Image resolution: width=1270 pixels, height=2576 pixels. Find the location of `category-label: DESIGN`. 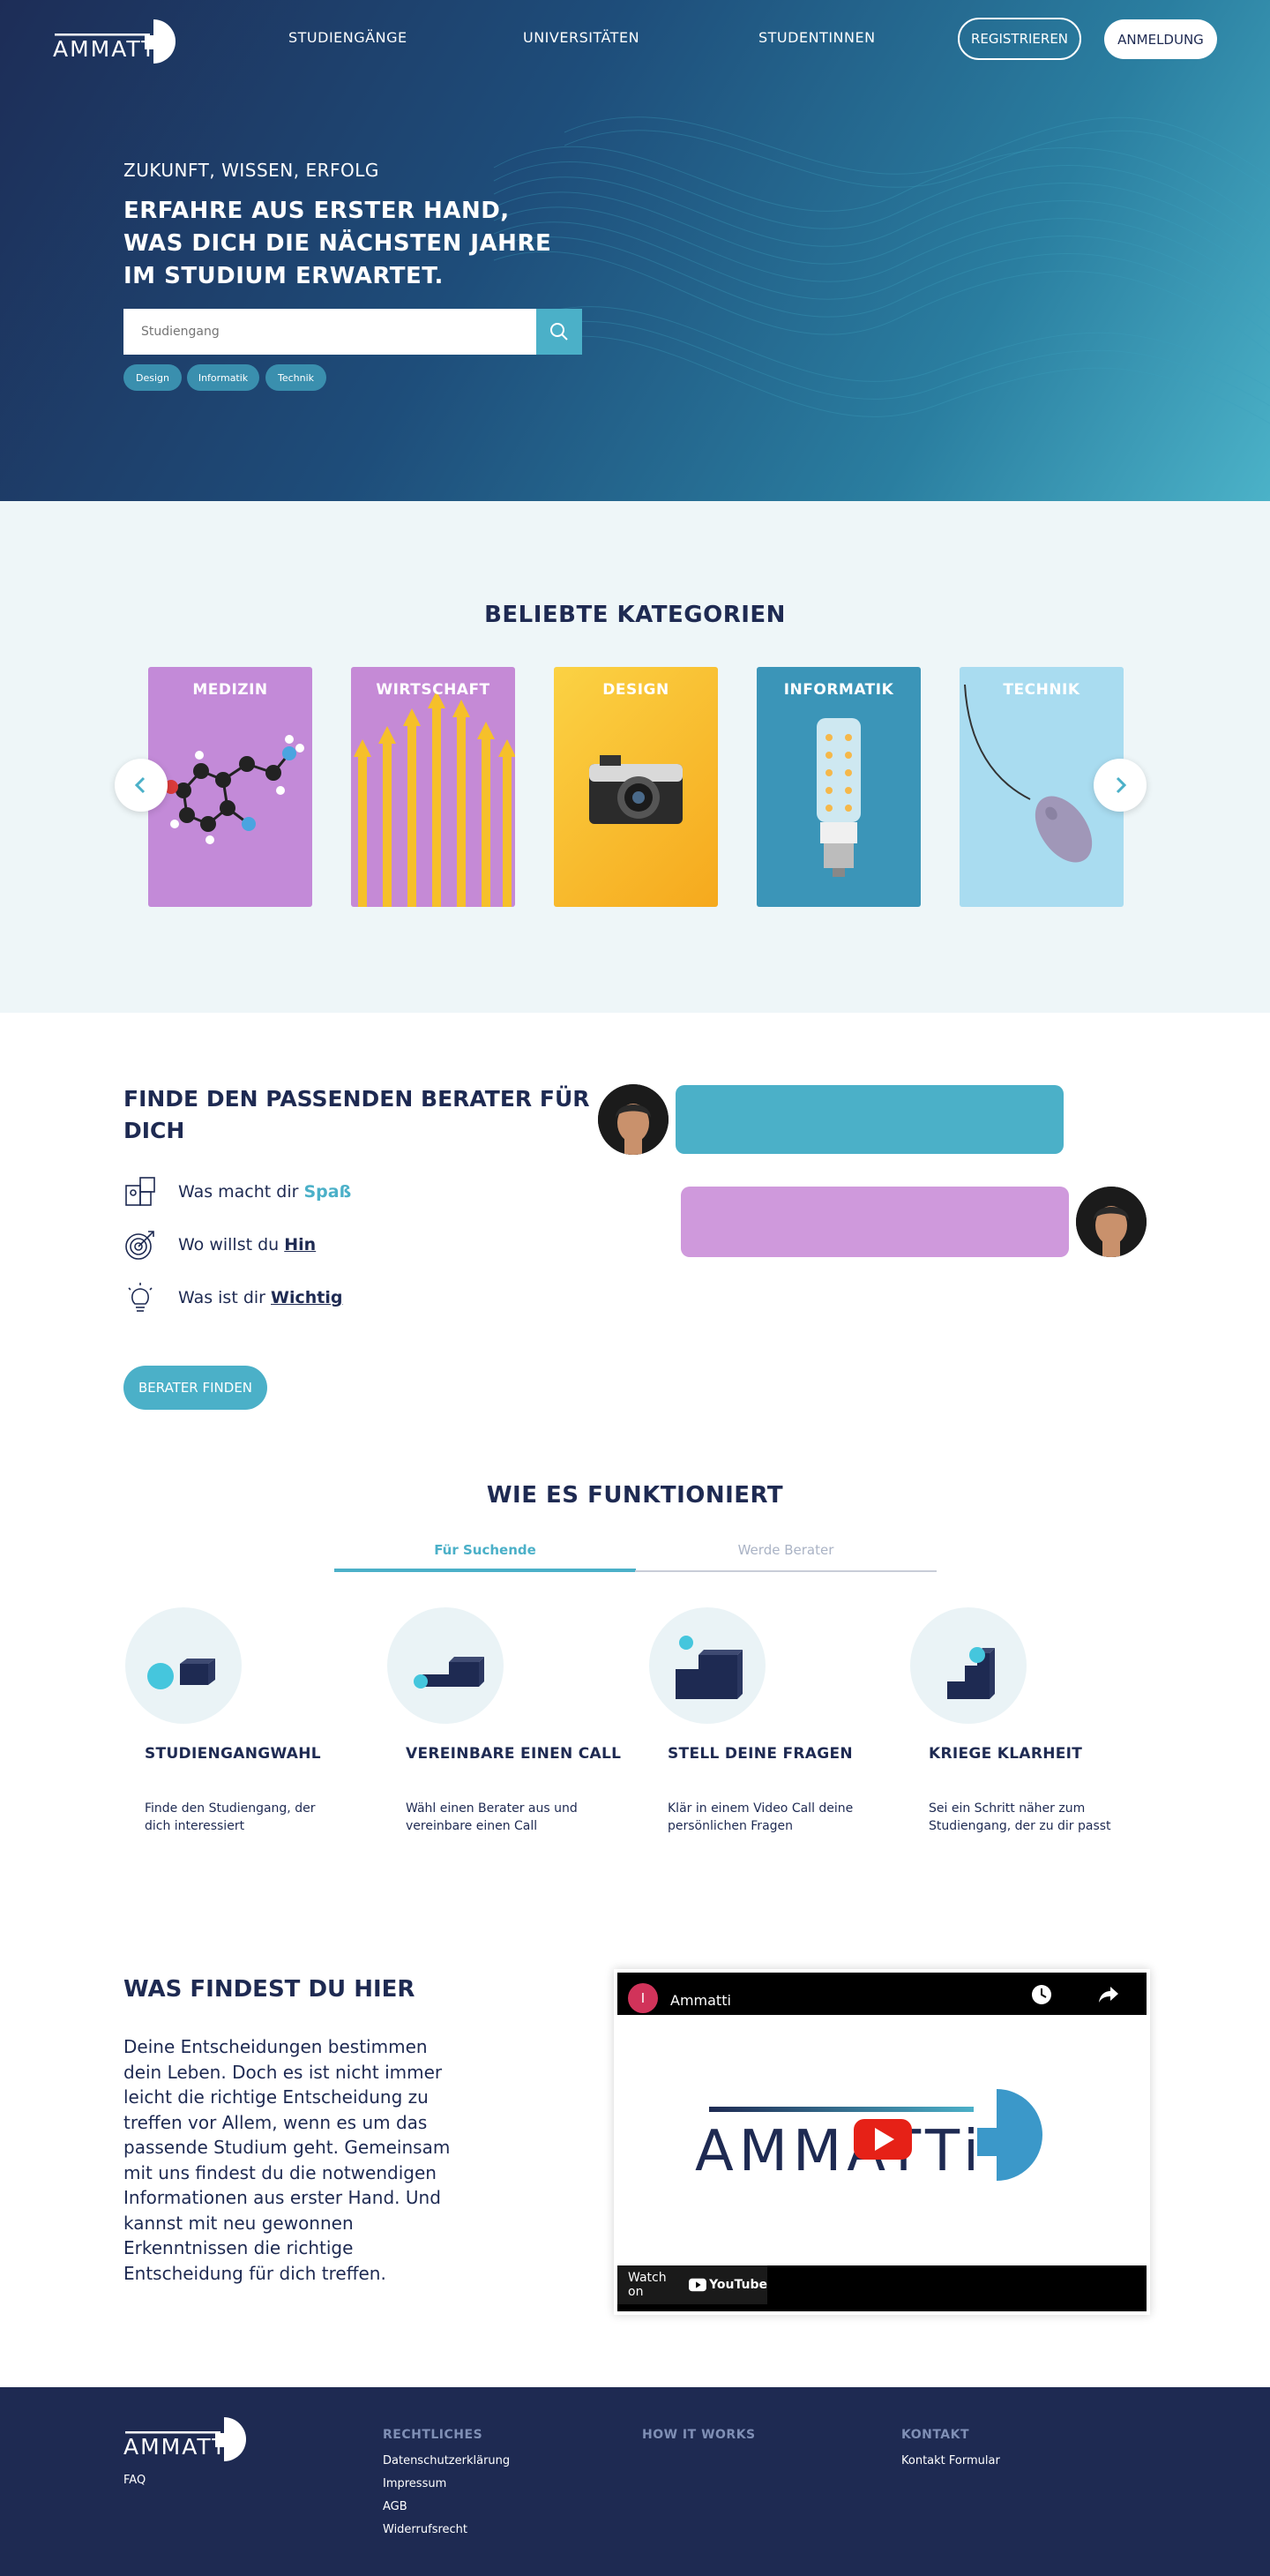

category-label: DESIGN is located at coordinates (635, 690).